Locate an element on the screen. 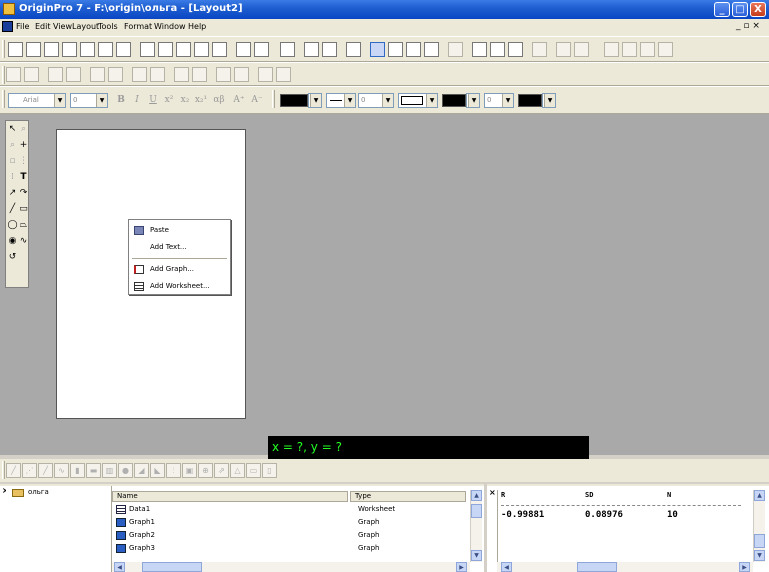 This screenshot has height=572, width=769. stacked-graph-icon: ▥ is located at coordinates (109, 470).